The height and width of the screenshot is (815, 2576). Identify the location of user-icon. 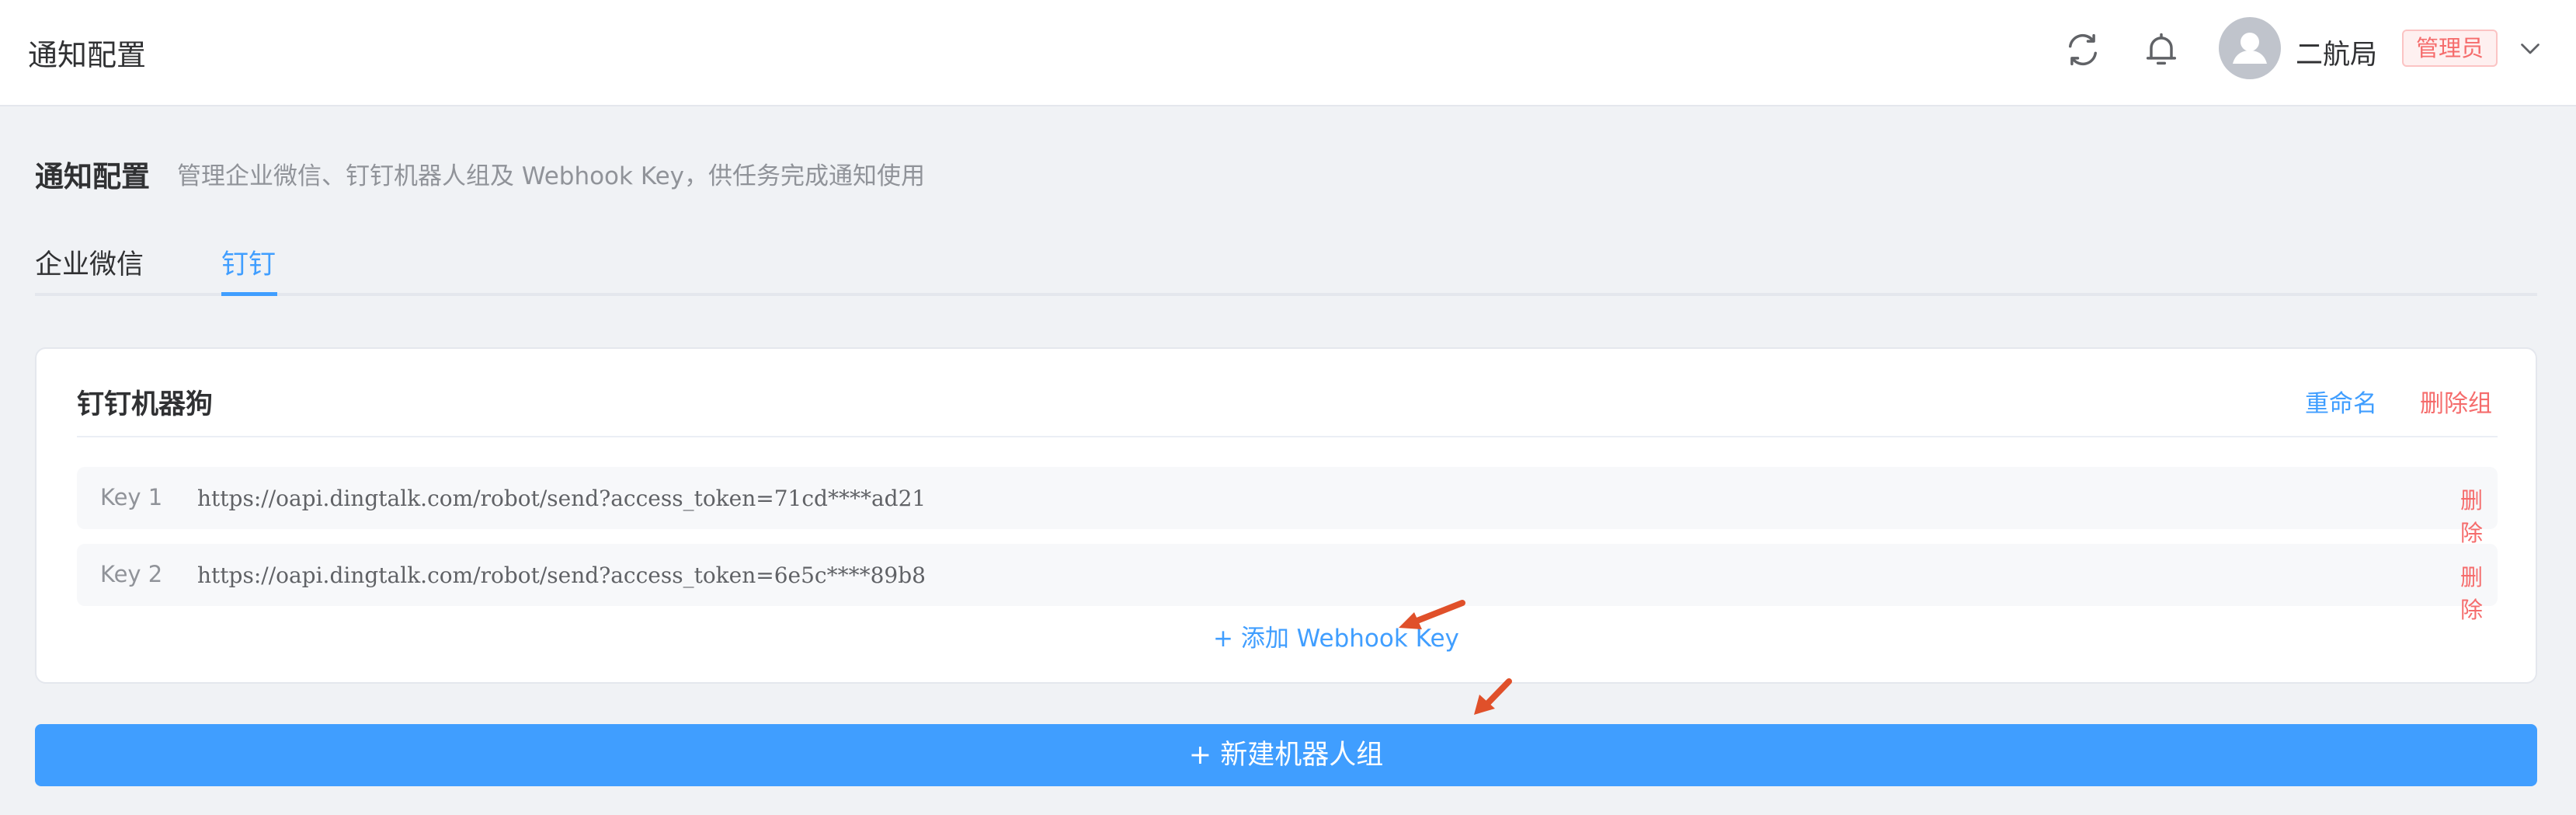
(2250, 48).